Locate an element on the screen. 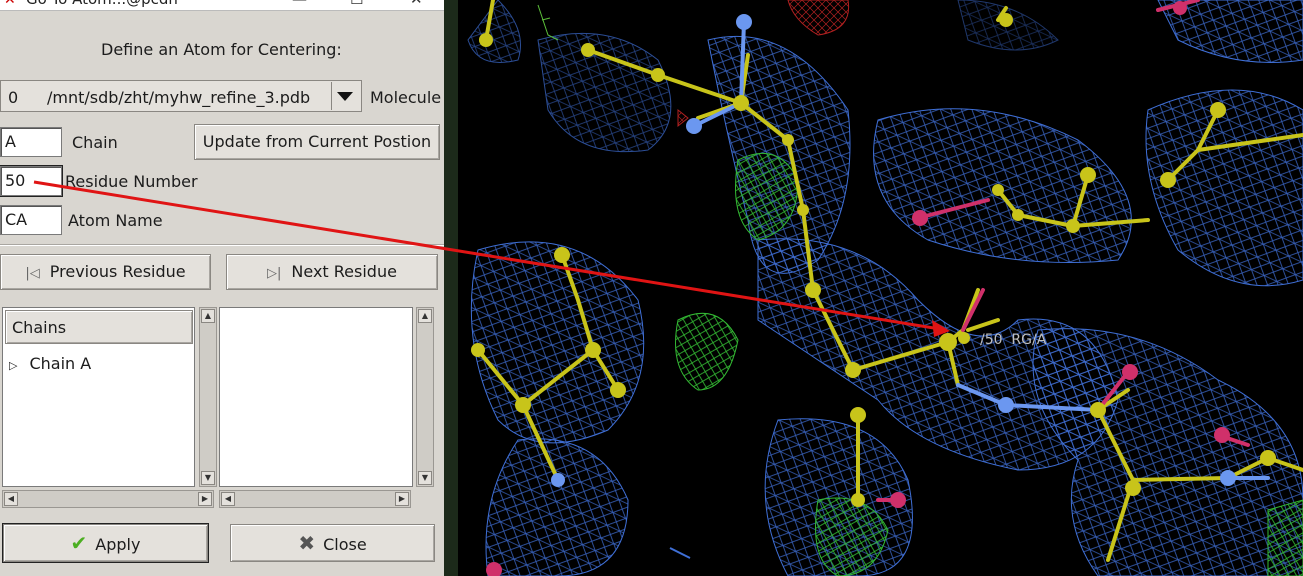 Image resolution: width=1303 pixels, height=576 pixels. next-residue-label: Next Residue is located at coordinates (344, 271).